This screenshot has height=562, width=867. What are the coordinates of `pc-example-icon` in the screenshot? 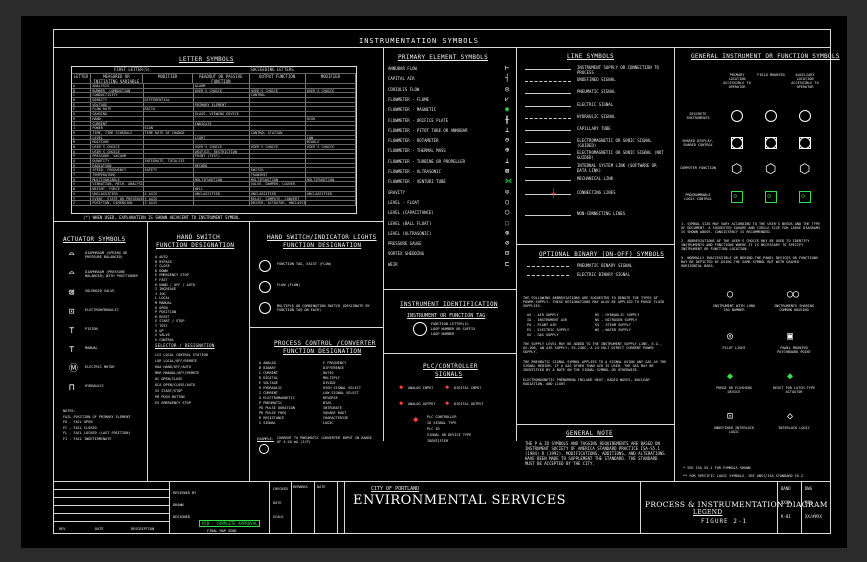 It's located at (264, 449).